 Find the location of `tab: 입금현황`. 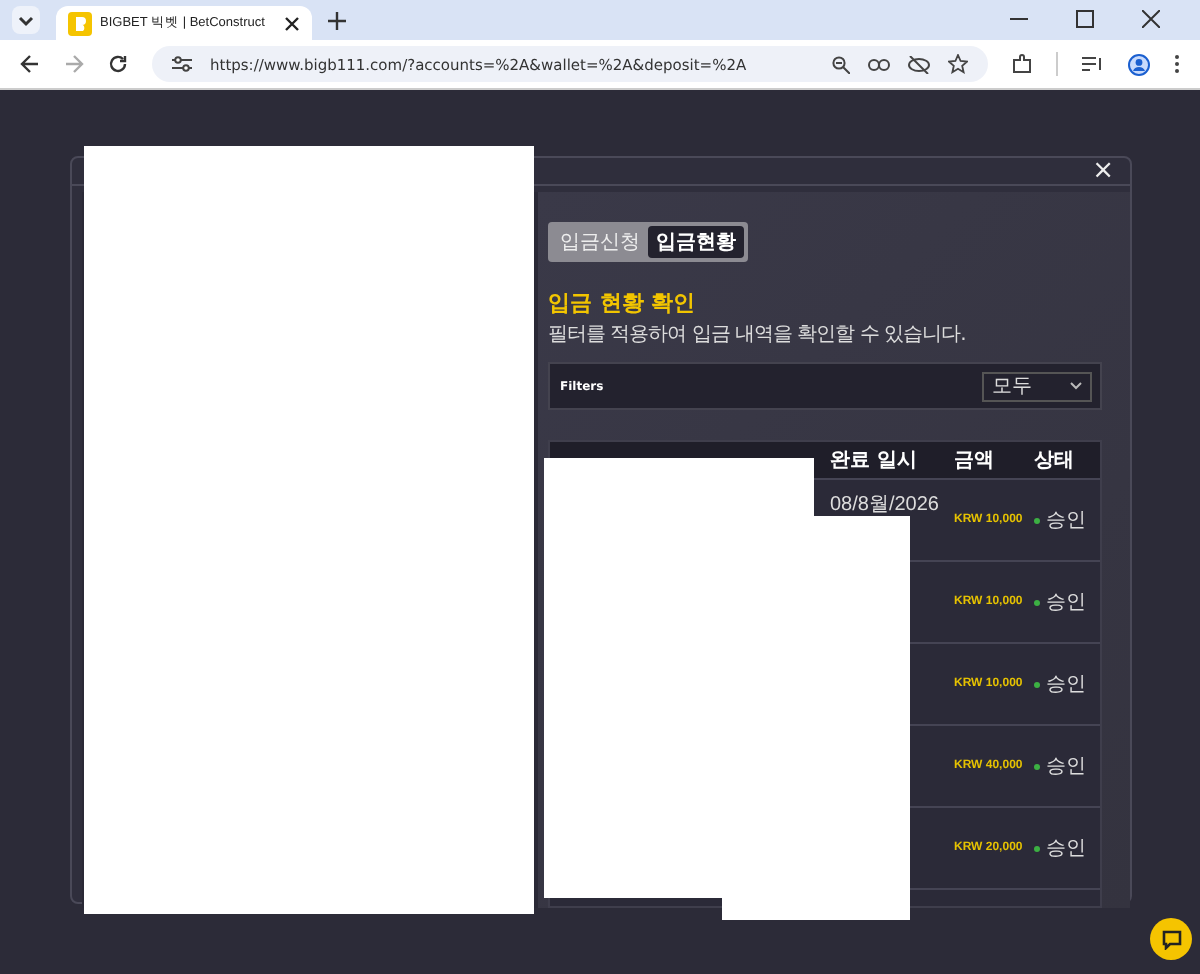

tab: 입금현황 is located at coordinates (696, 242).